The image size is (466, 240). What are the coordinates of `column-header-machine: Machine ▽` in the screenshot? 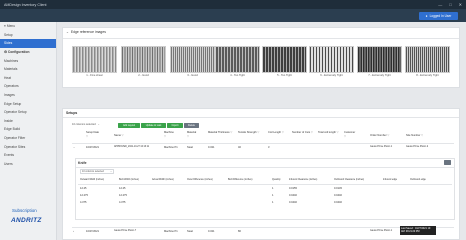 It's located at (169, 134).